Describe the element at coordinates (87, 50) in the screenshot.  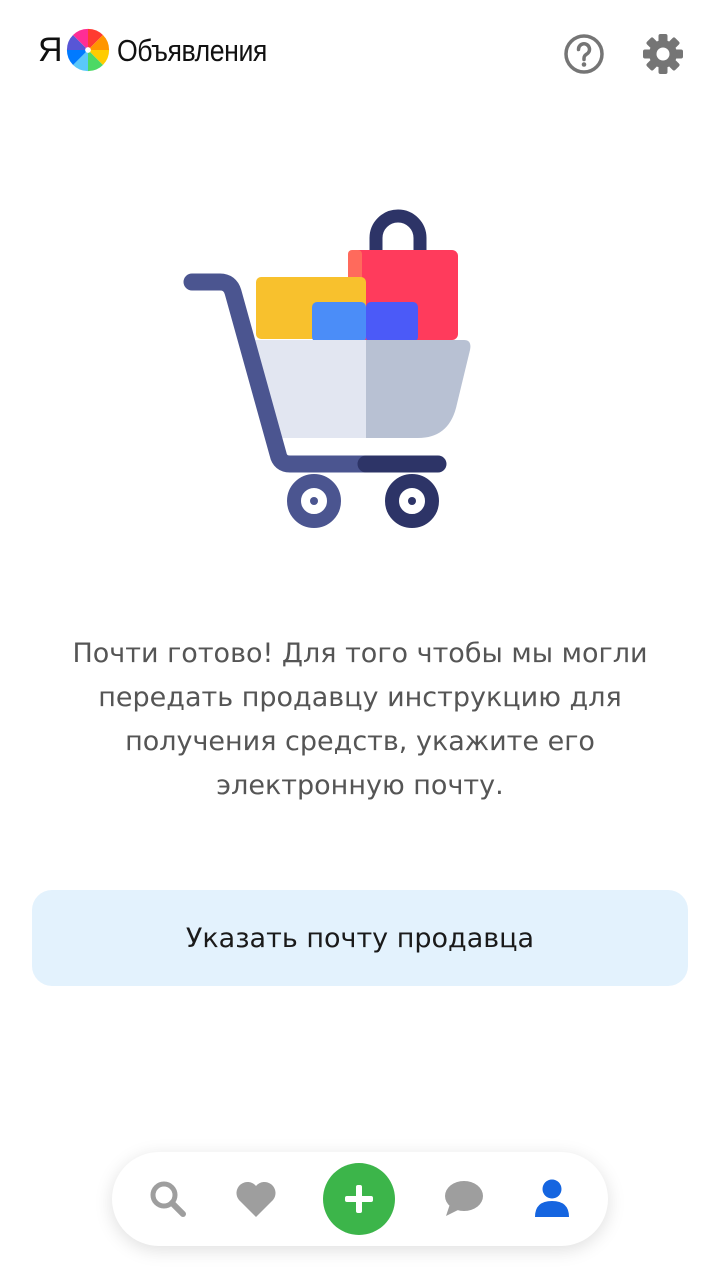
I see `logo-wheel-icon` at that location.